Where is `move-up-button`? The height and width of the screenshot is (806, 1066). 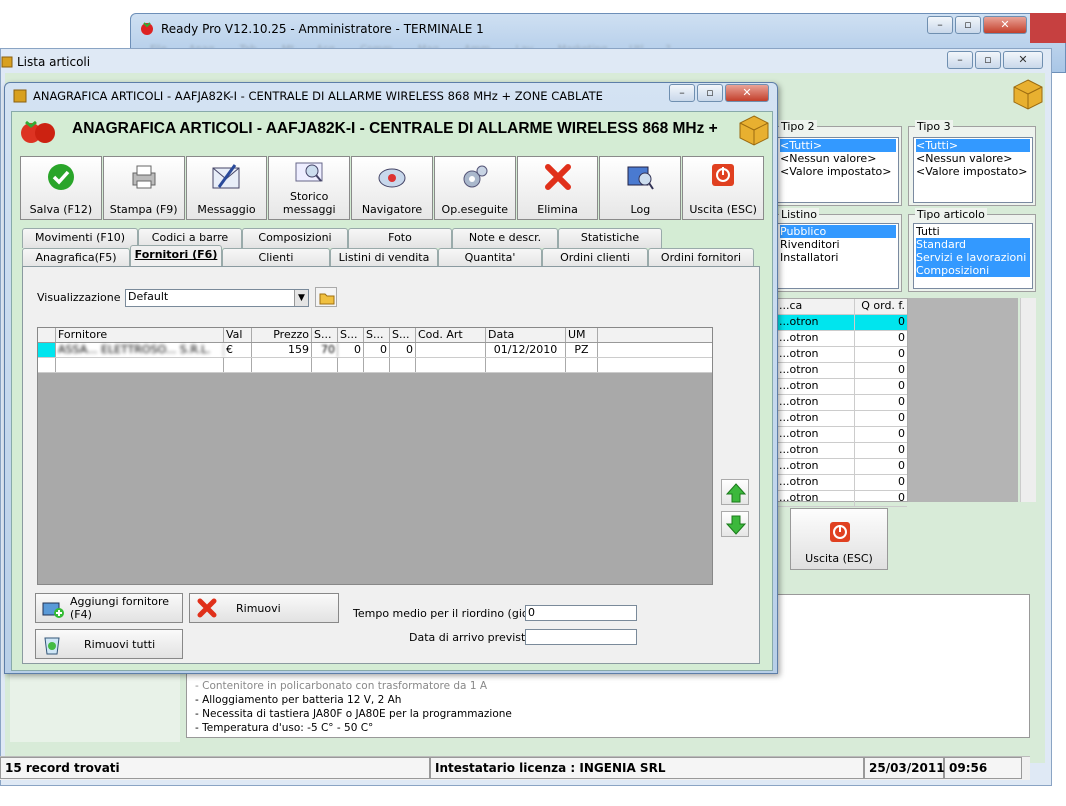 move-up-button is located at coordinates (735, 492).